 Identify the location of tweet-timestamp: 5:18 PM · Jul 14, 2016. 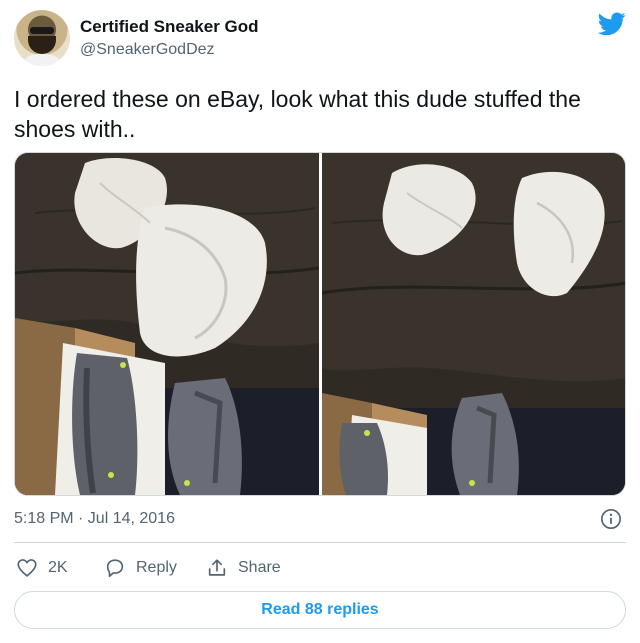
(94, 519).